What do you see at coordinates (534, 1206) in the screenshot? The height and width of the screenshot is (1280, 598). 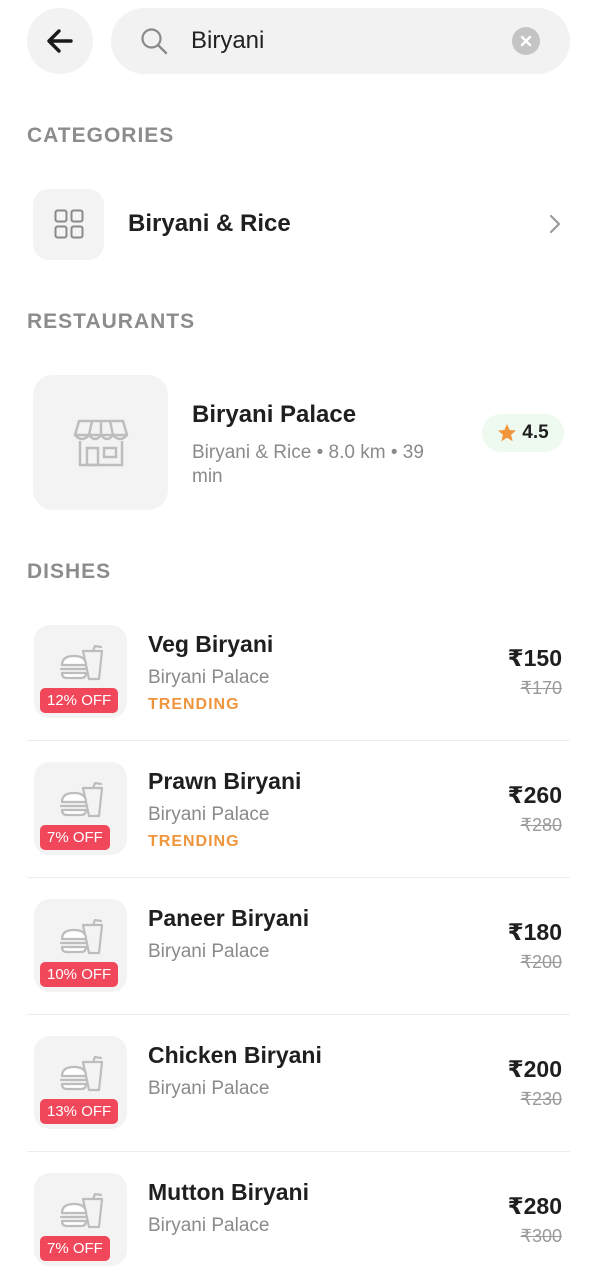 I see `dish-price: ₹280` at bounding box center [534, 1206].